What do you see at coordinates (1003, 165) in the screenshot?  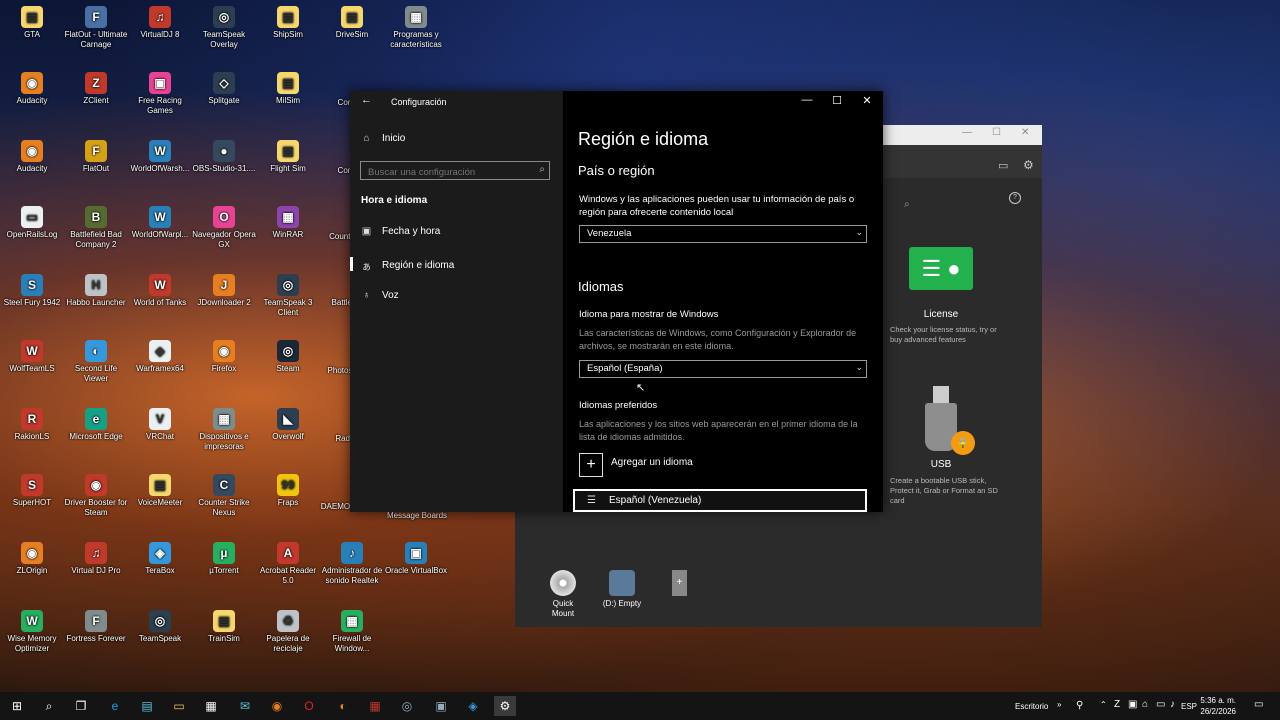 I see `monitor-icon: ▭` at bounding box center [1003, 165].